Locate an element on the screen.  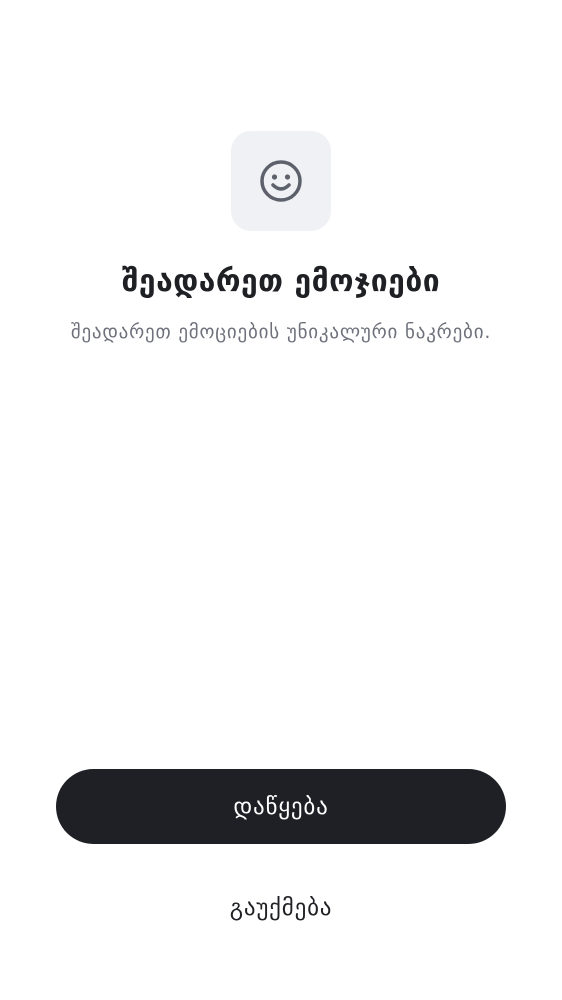
icon-tile is located at coordinates (281, 181).